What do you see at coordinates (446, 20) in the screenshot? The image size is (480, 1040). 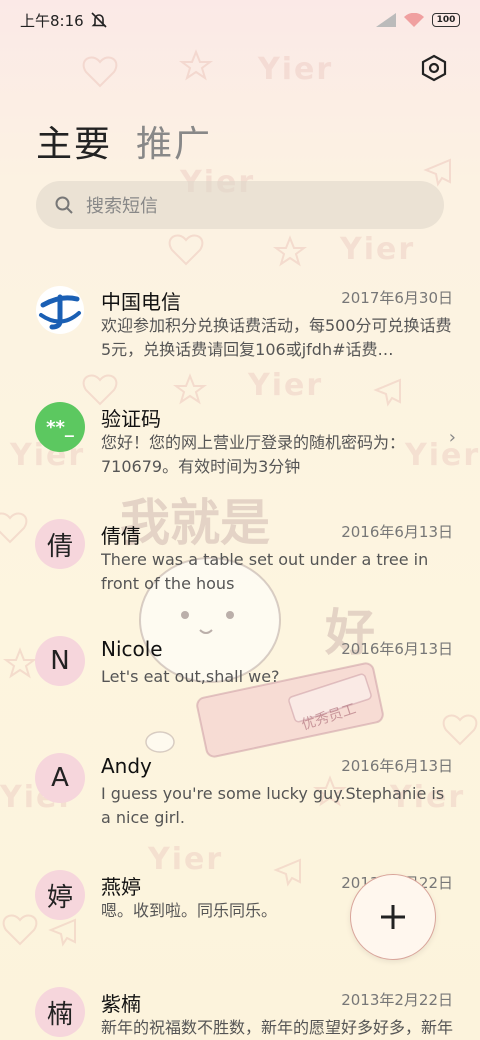 I see `battery-indicator: 100` at bounding box center [446, 20].